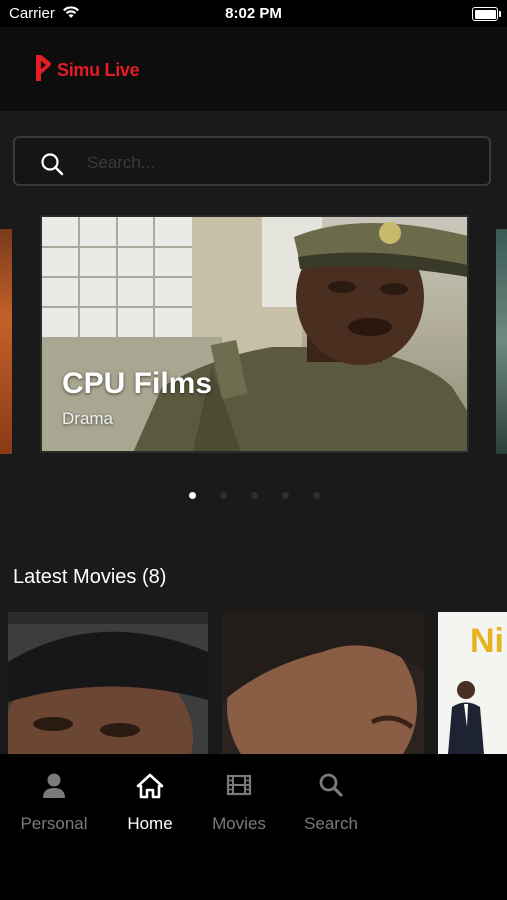 The height and width of the screenshot is (900, 507). Describe the element at coordinates (331, 803) in the screenshot. I see `tab-search: Search` at that location.